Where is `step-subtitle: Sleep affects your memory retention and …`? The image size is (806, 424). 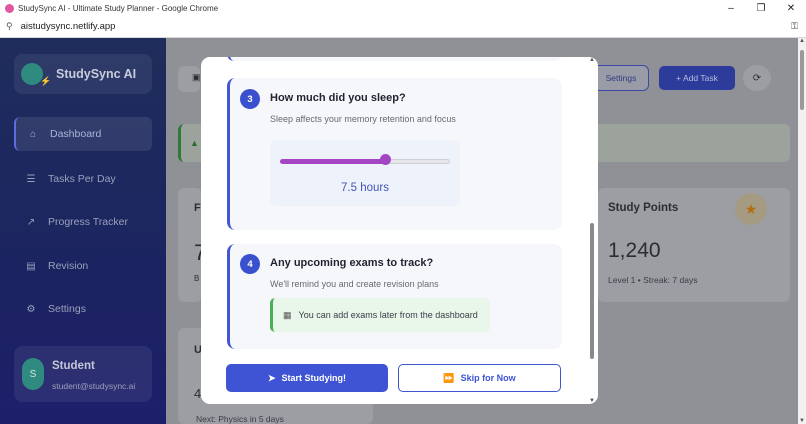 step-subtitle: Sleep affects your memory retention and … is located at coordinates (363, 119).